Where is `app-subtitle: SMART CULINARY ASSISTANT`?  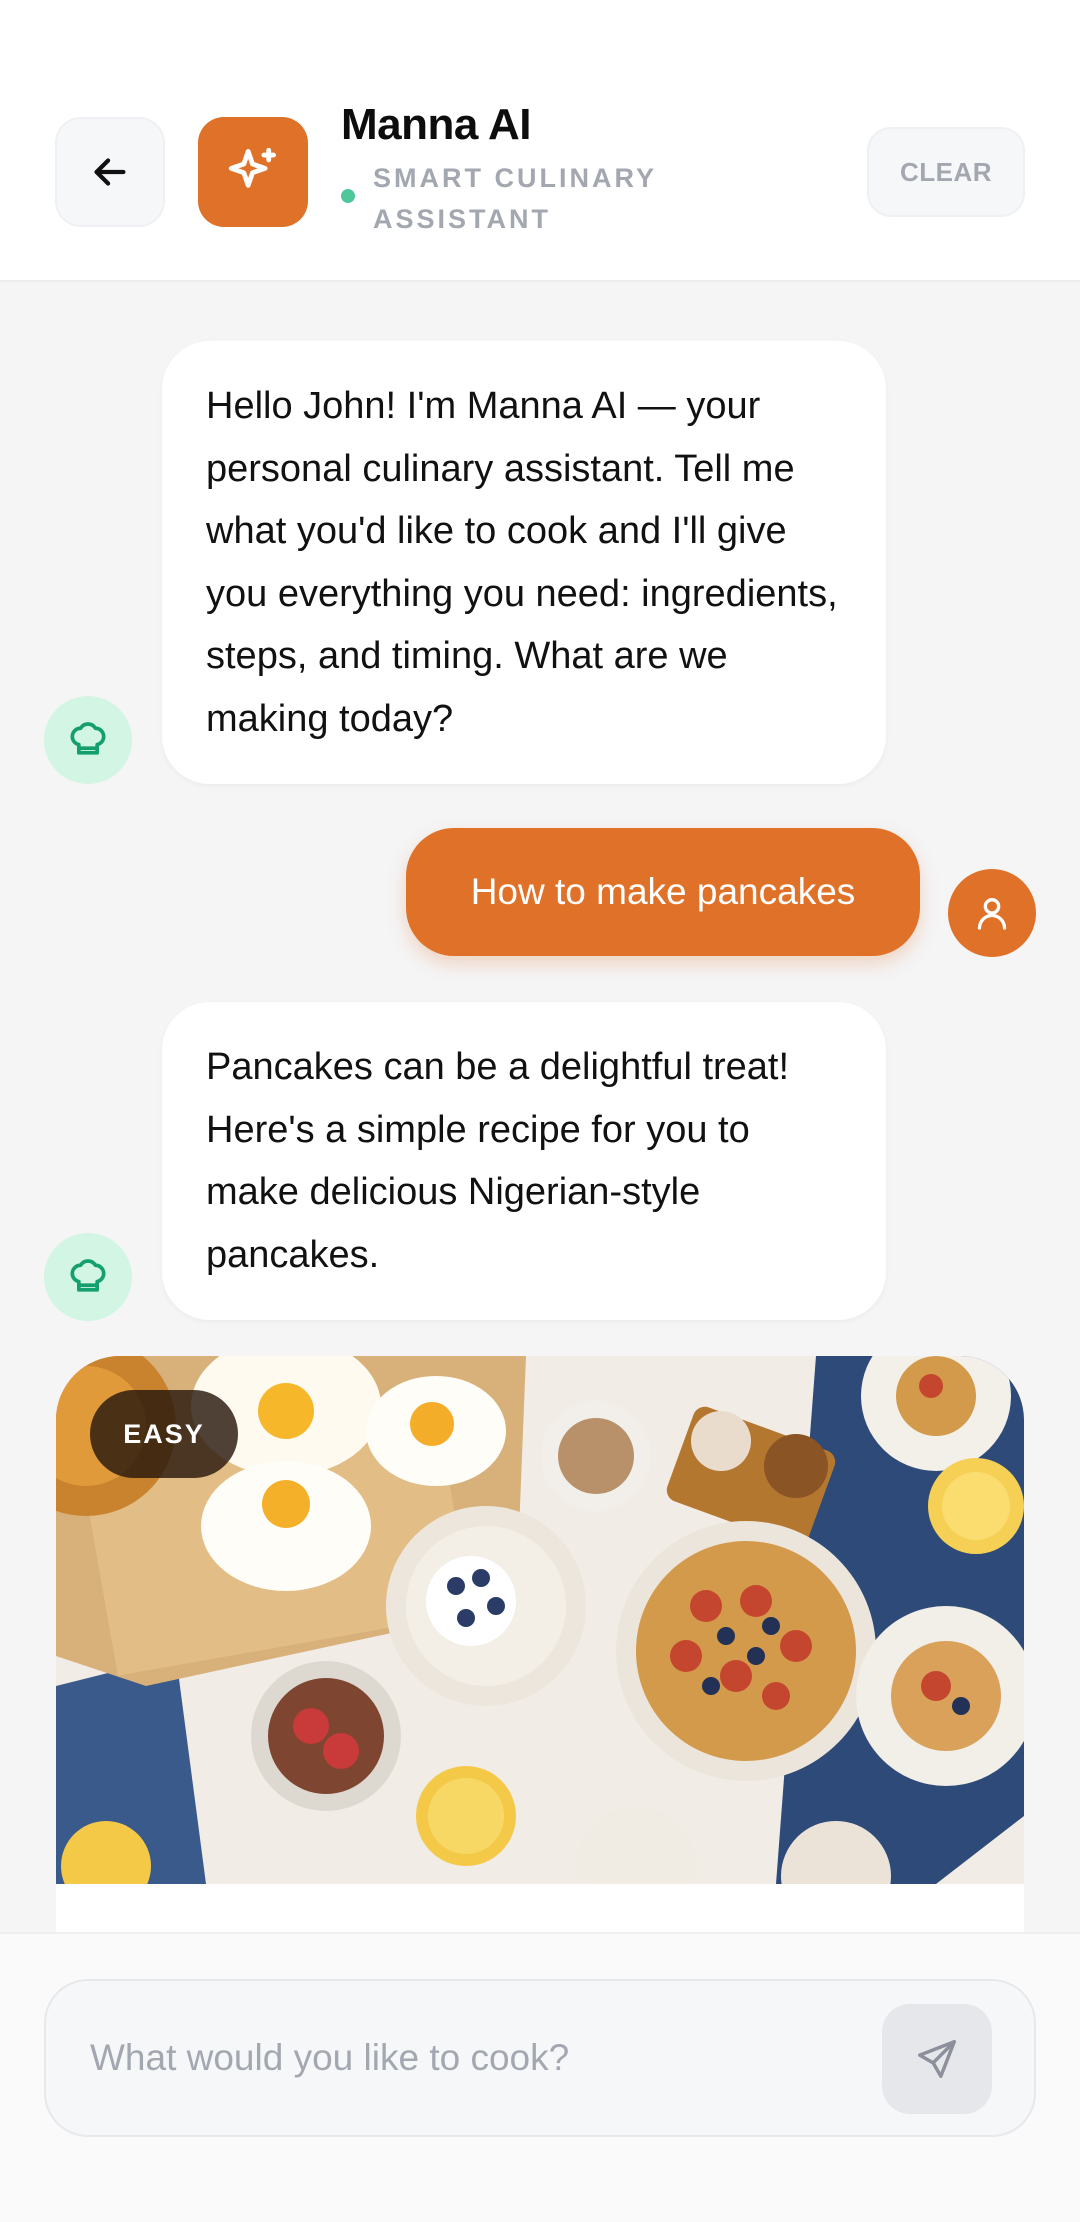 app-subtitle: SMART CULINARY ASSISTANT is located at coordinates (515, 198).